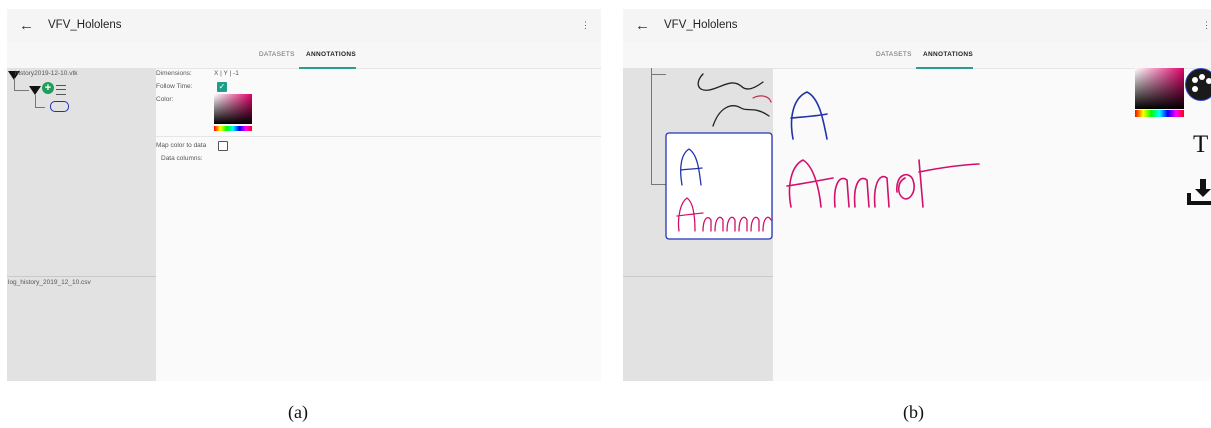 The width and height of the screenshot is (1211, 428). What do you see at coordinates (182, 158) in the screenshot?
I see `data-columns-label: Data columns:` at bounding box center [182, 158].